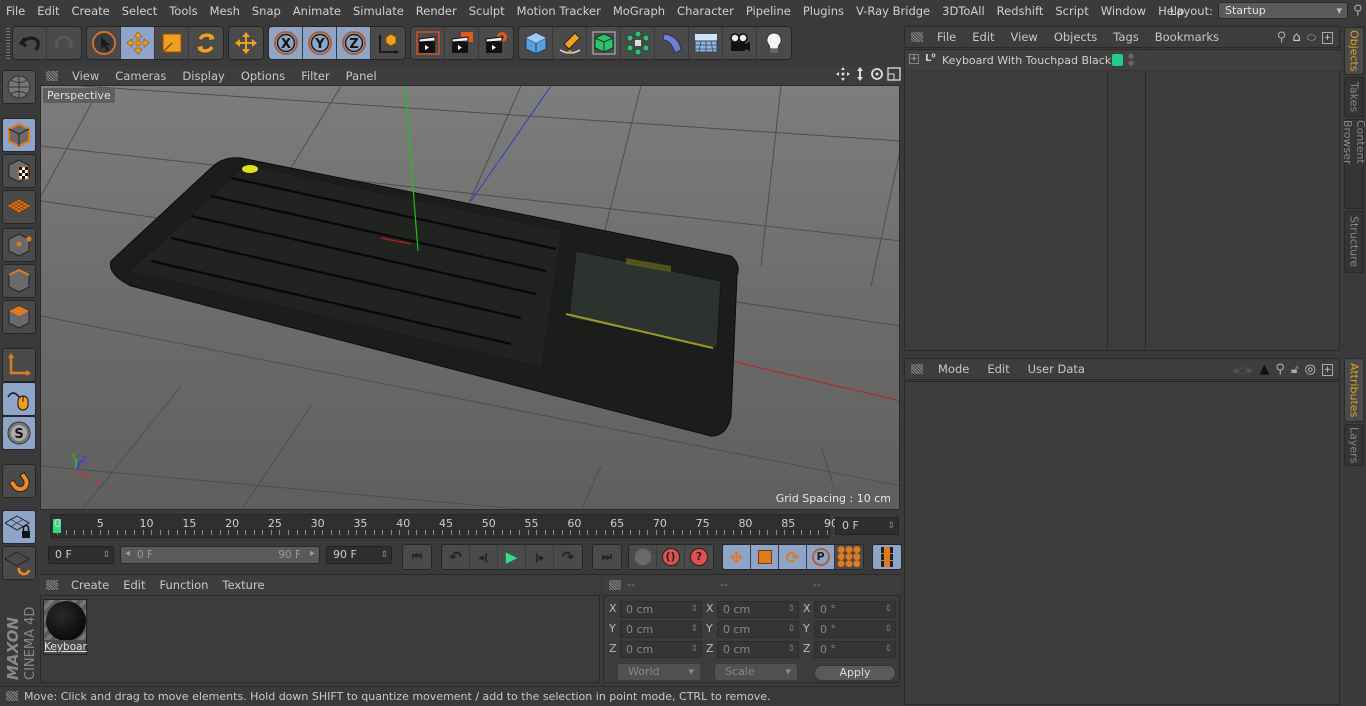 The image size is (1366, 706). I want to click on model-mode-button, so click(19, 135).